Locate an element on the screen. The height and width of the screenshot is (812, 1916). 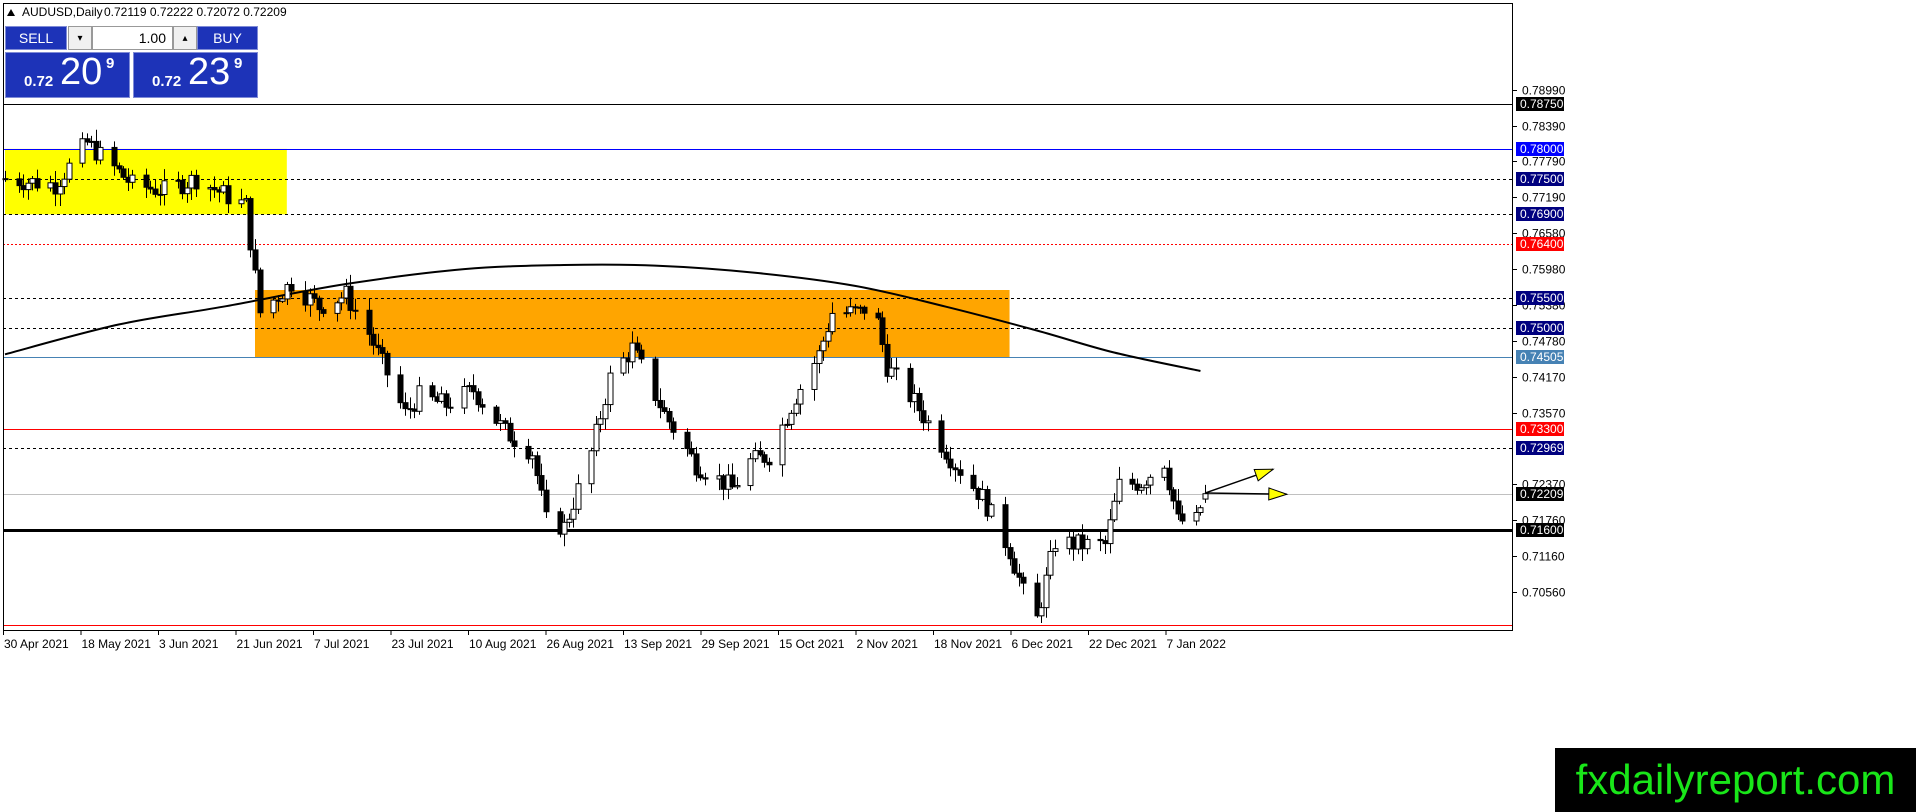
level-price-label: 0.71600 is located at coordinates (1542, 530).